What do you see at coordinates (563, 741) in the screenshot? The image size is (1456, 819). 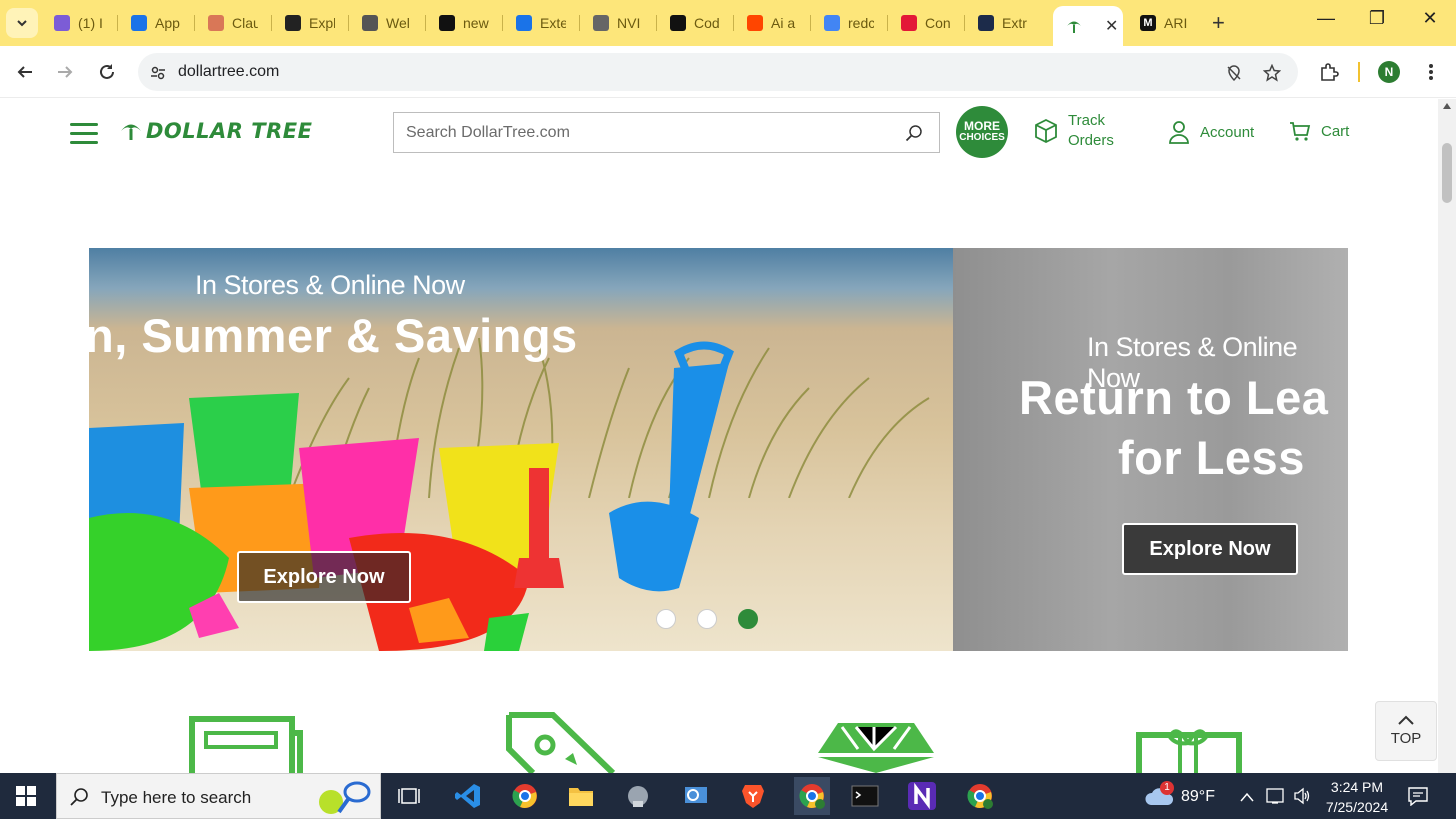 I see `price-tag-icon` at bounding box center [563, 741].